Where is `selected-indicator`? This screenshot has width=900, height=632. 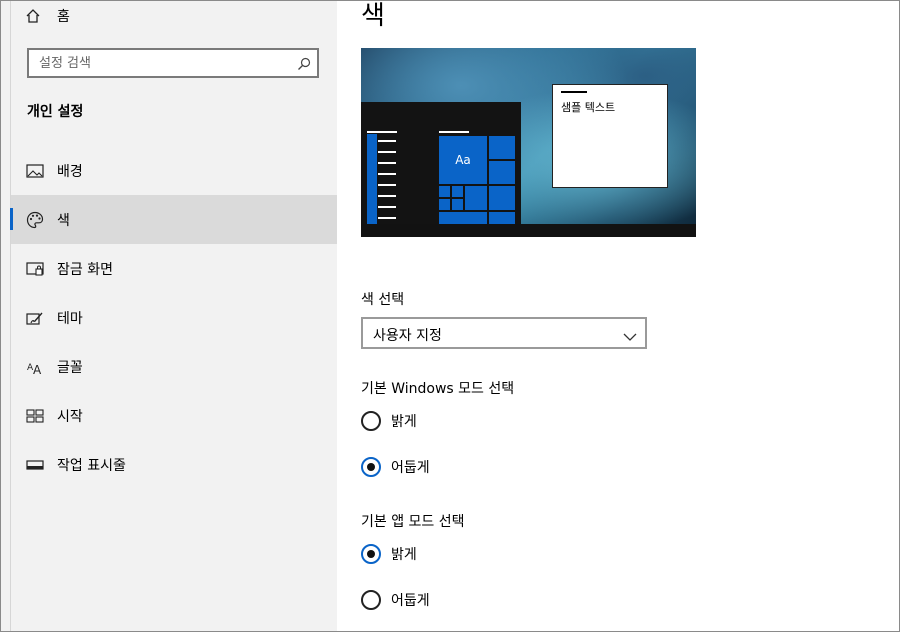
selected-indicator is located at coordinates (11, 219).